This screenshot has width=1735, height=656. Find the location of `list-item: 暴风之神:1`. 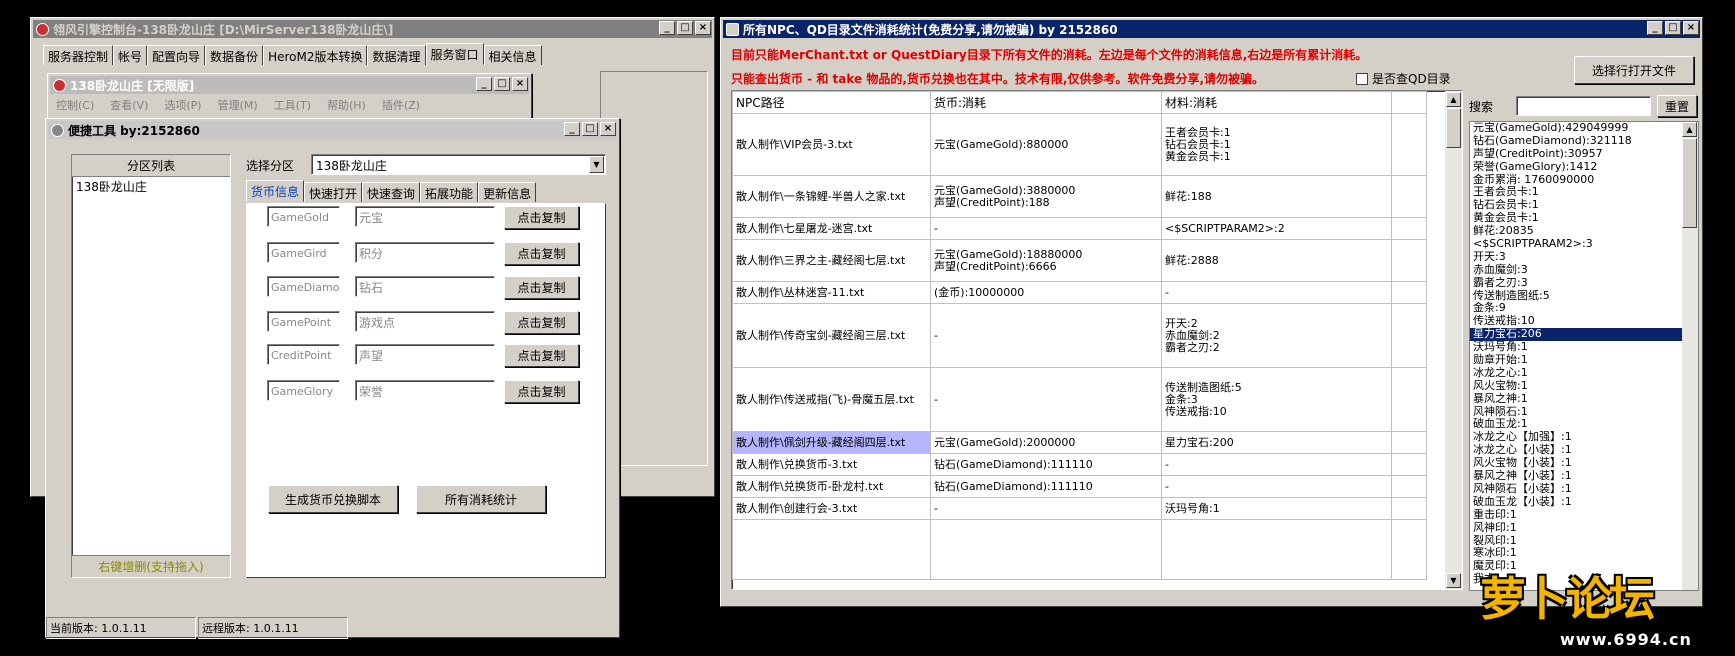

list-item: 暴风之神:1 is located at coordinates (1585, 399).